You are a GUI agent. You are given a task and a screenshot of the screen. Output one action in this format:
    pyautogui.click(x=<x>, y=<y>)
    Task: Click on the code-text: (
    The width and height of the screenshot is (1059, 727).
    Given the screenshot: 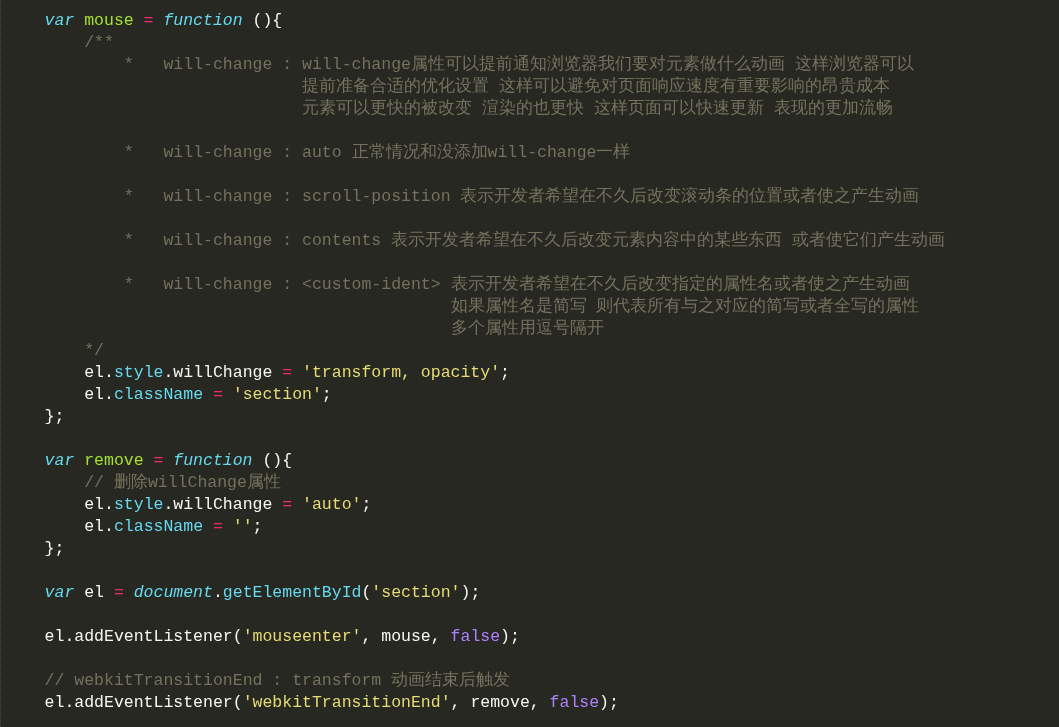 What is the action you would take?
    pyautogui.click(x=366, y=592)
    